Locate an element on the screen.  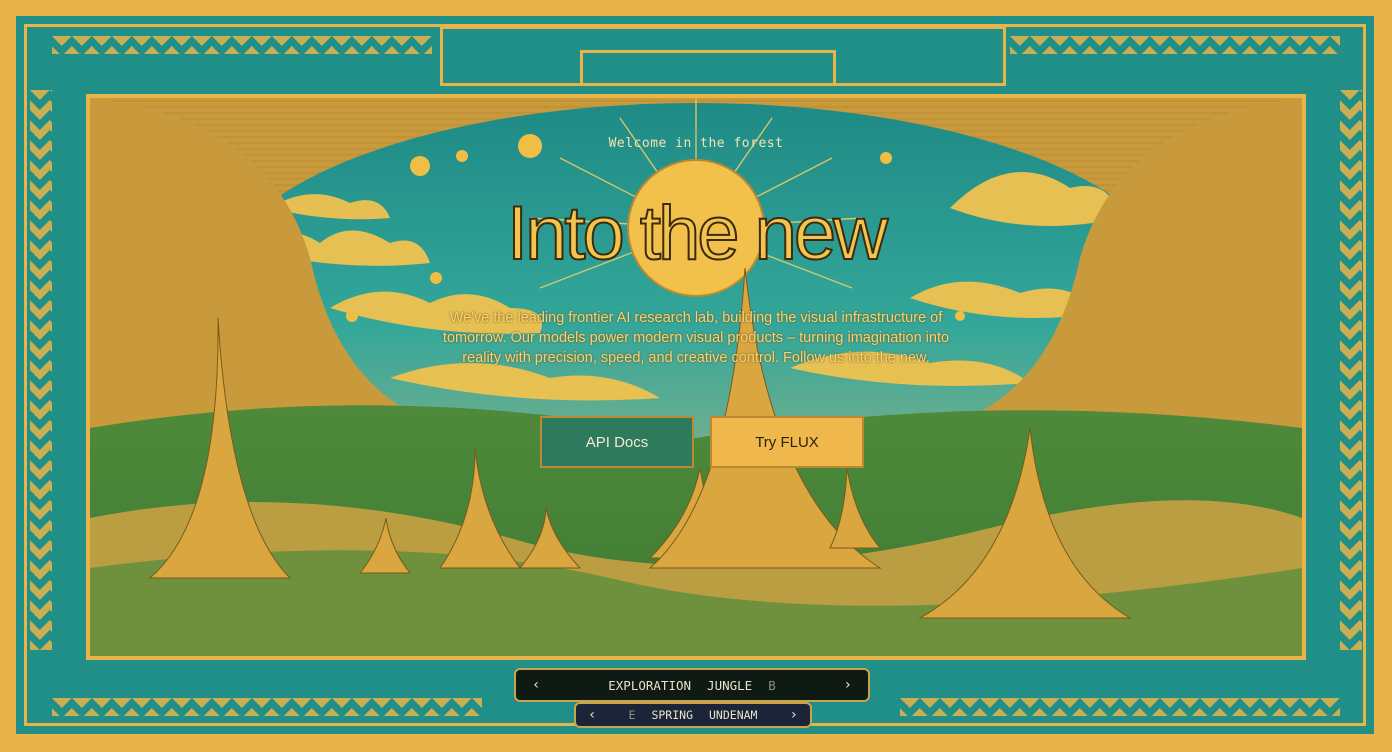
welcome-text: Welcome in the forest is located at coordinates (696, 143).